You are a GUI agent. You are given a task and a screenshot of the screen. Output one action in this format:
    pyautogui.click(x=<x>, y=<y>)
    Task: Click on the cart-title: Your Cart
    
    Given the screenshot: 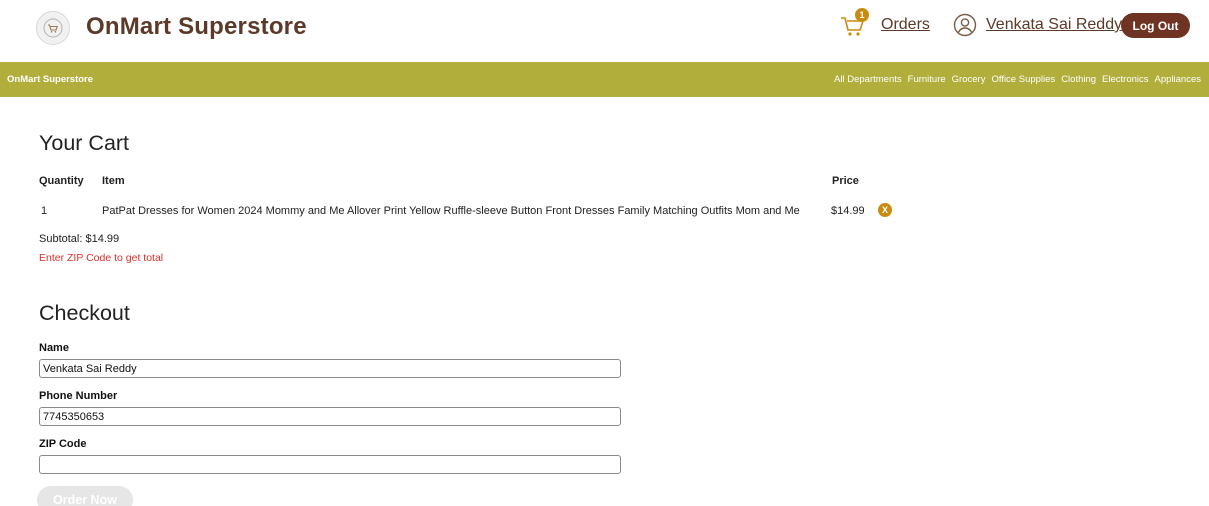 What is the action you would take?
    pyautogui.click(x=84, y=143)
    